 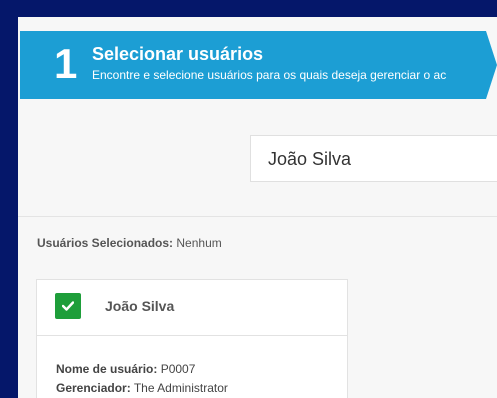 What do you see at coordinates (199, 243) in the screenshot?
I see `selected-users-value: Nenhum` at bounding box center [199, 243].